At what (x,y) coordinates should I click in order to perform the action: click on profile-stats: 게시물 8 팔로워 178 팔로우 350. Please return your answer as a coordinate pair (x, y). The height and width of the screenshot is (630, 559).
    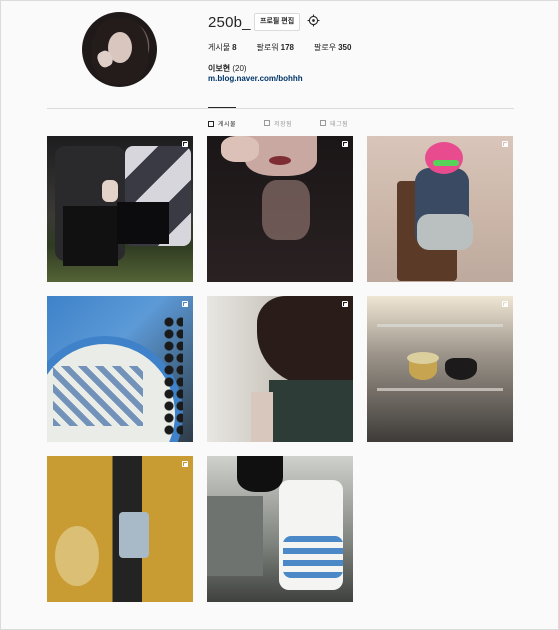
    Looking at the image, I should click on (279, 47).